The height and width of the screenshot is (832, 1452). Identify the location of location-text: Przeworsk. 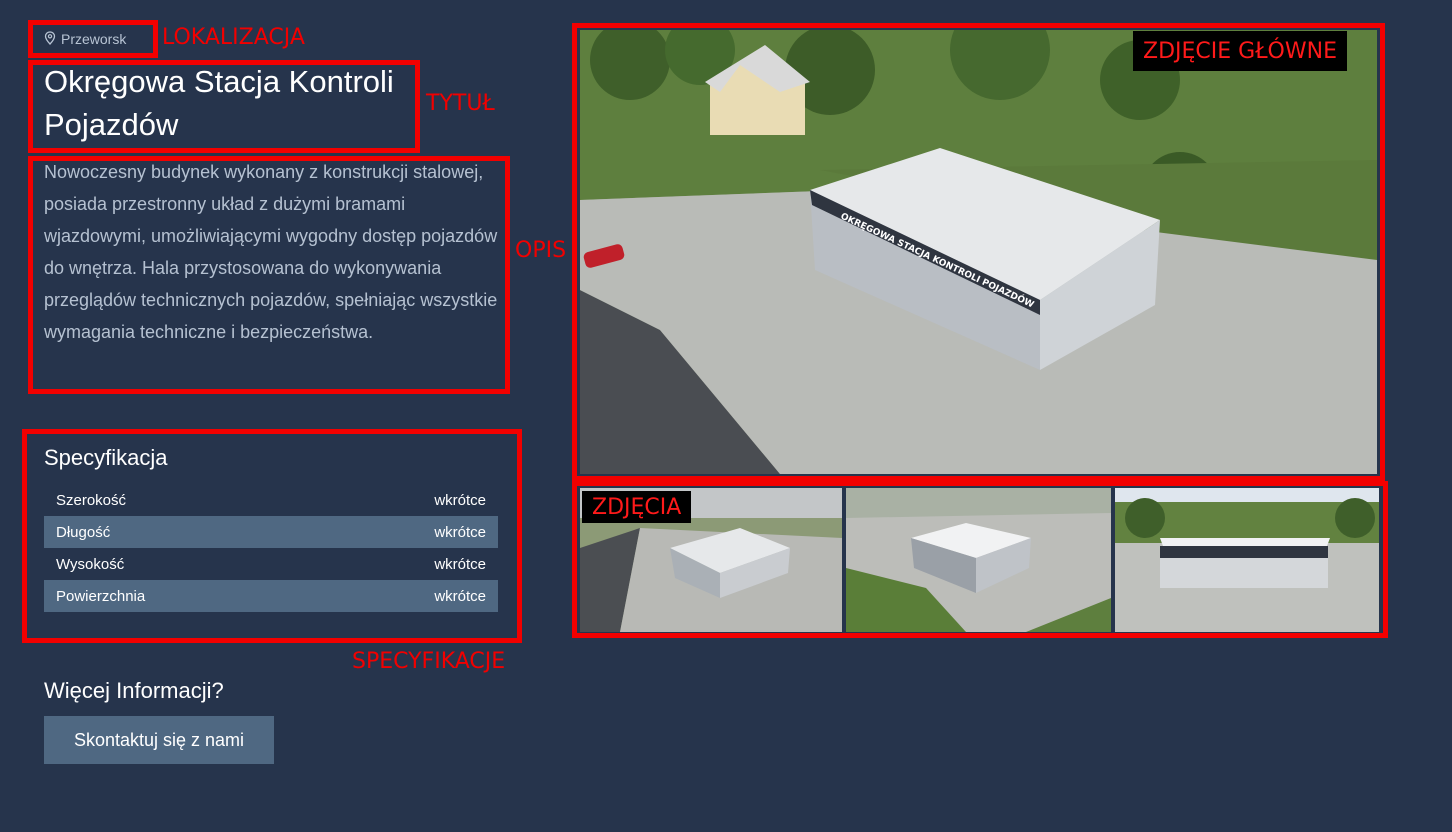
(94, 39).